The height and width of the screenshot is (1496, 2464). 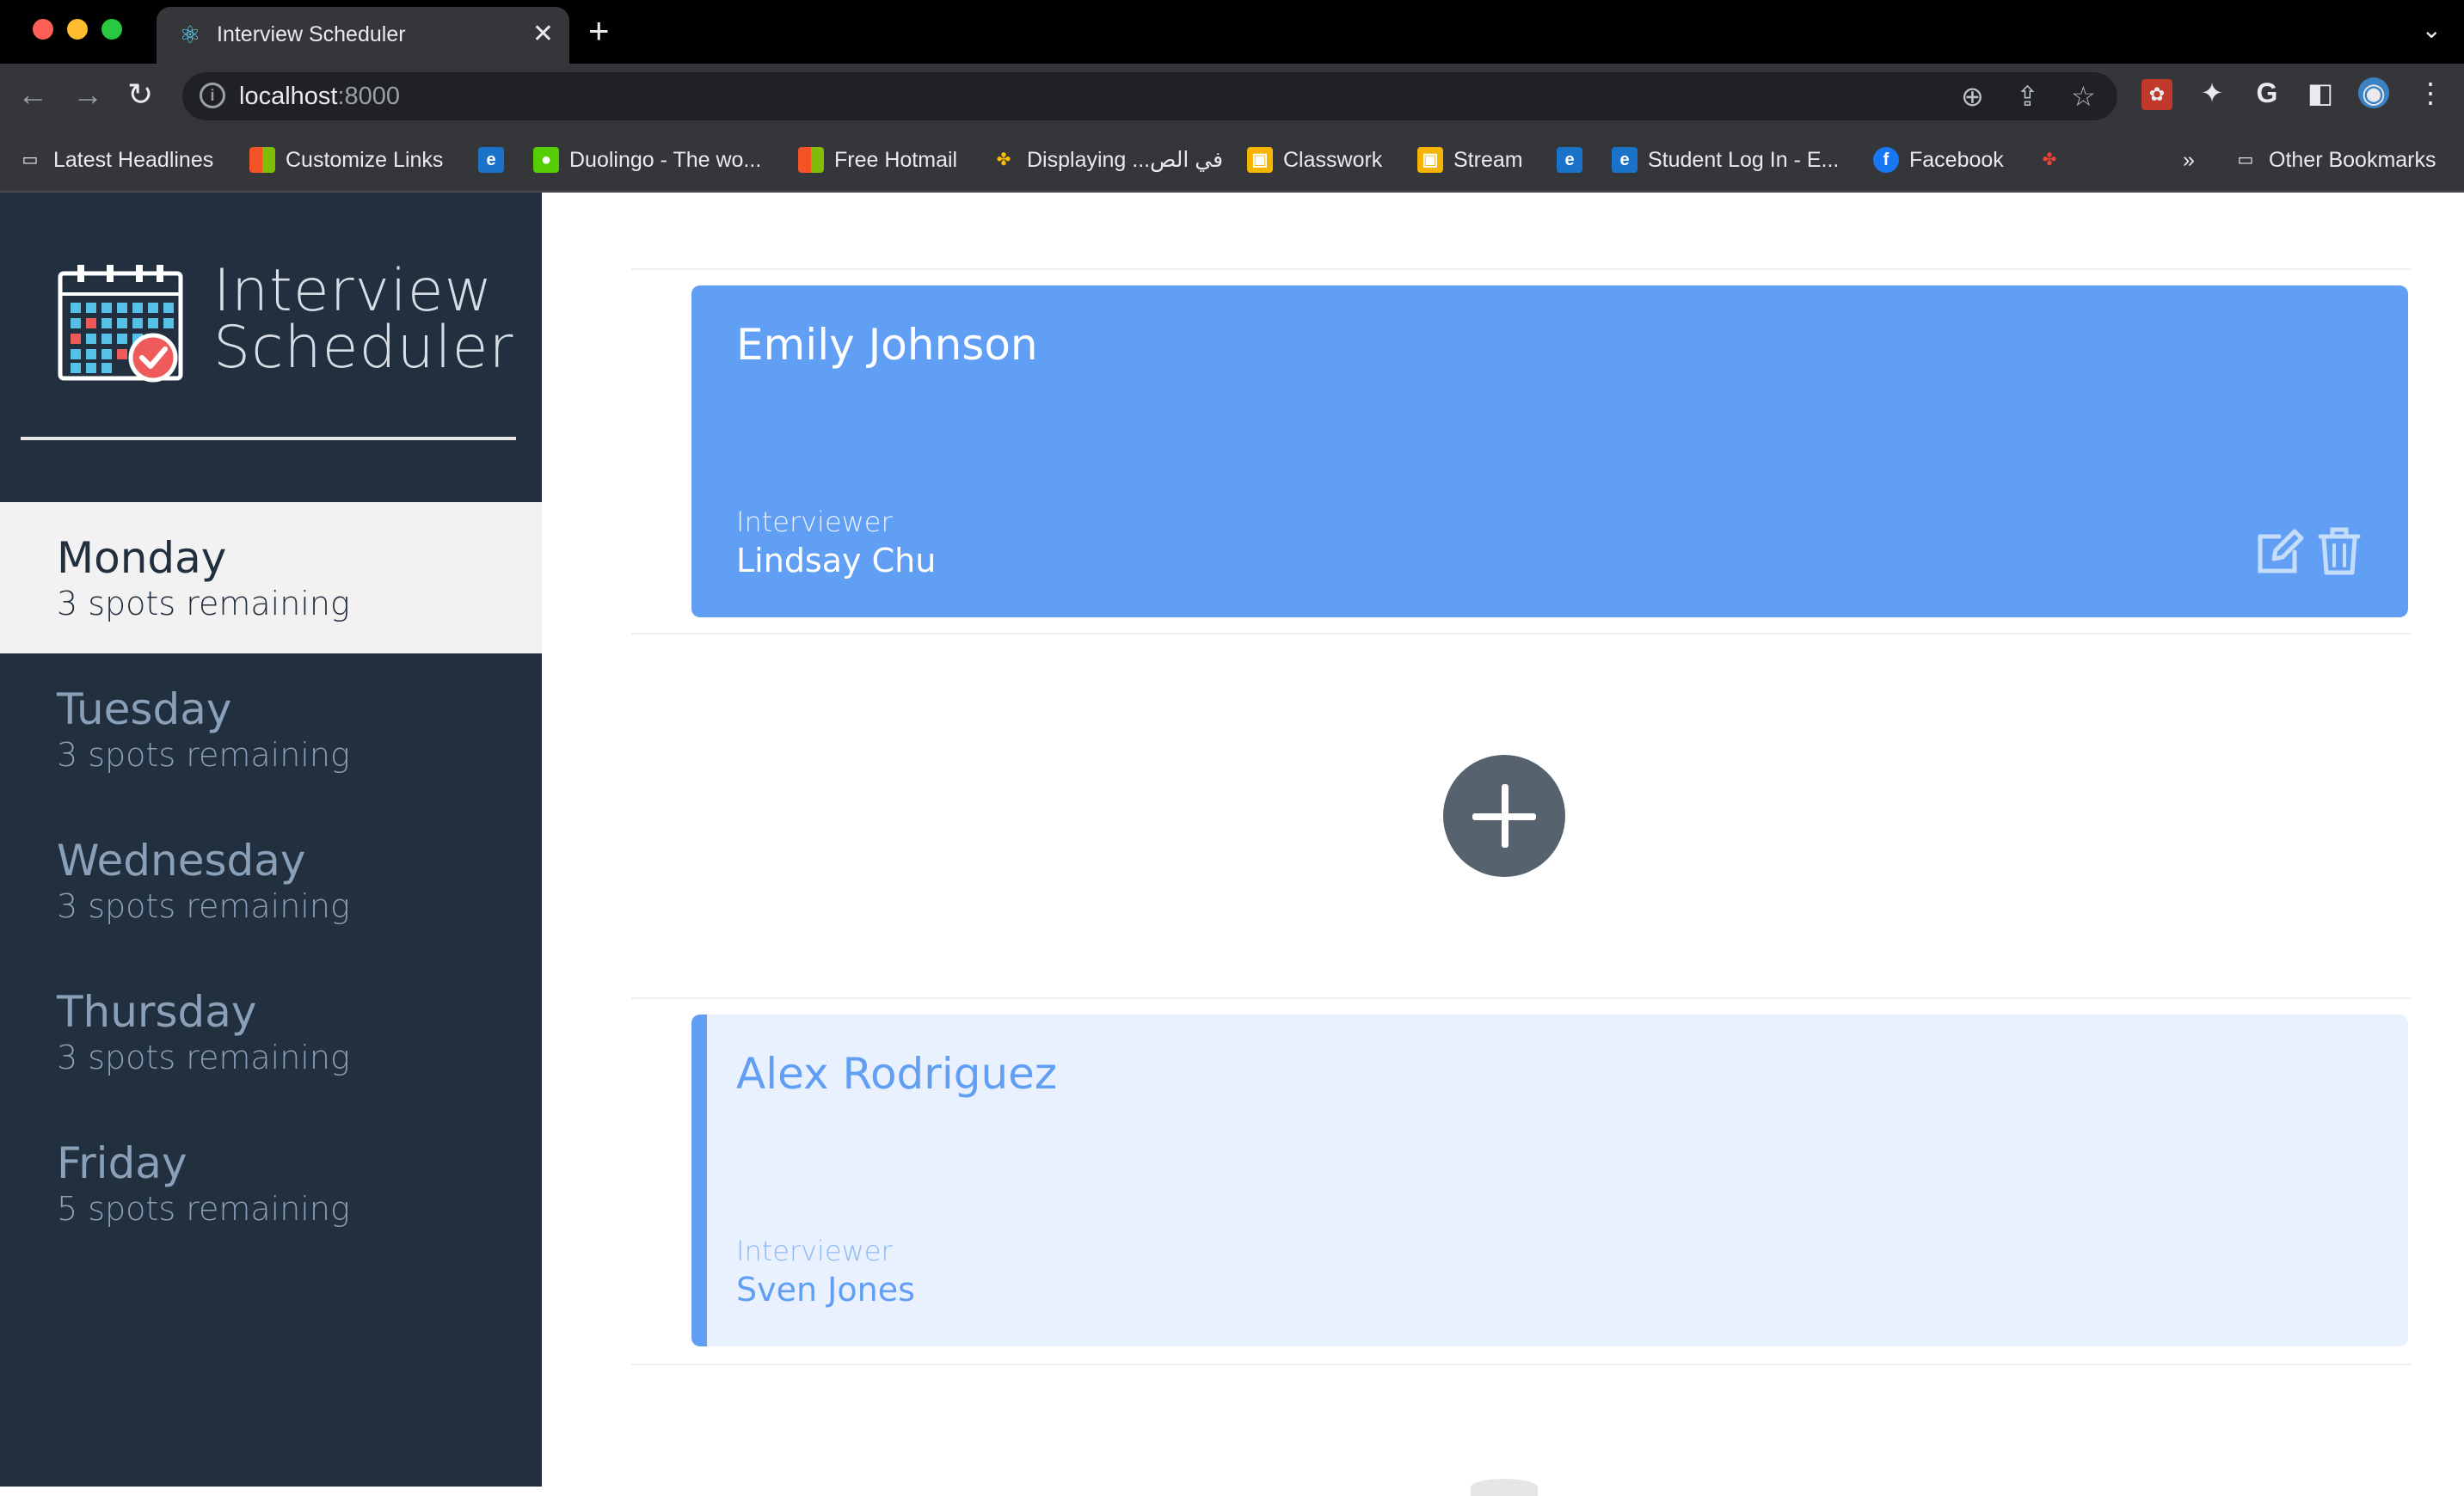 What do you see at coordinates (1939, 159) in the screenshot?
I see `bookmark-facebook: f Facebook` at bounding box center [1939, 159].